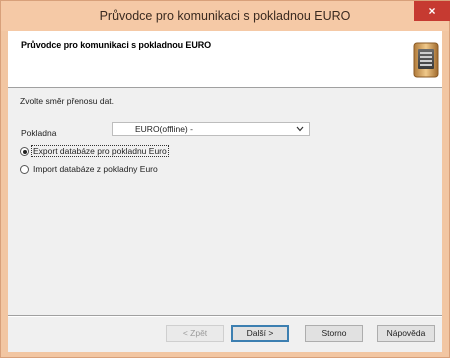  What do you see at coordinates (24, 169) in the screenshot?
I see `import-radio` at bounding box center [24, 169].